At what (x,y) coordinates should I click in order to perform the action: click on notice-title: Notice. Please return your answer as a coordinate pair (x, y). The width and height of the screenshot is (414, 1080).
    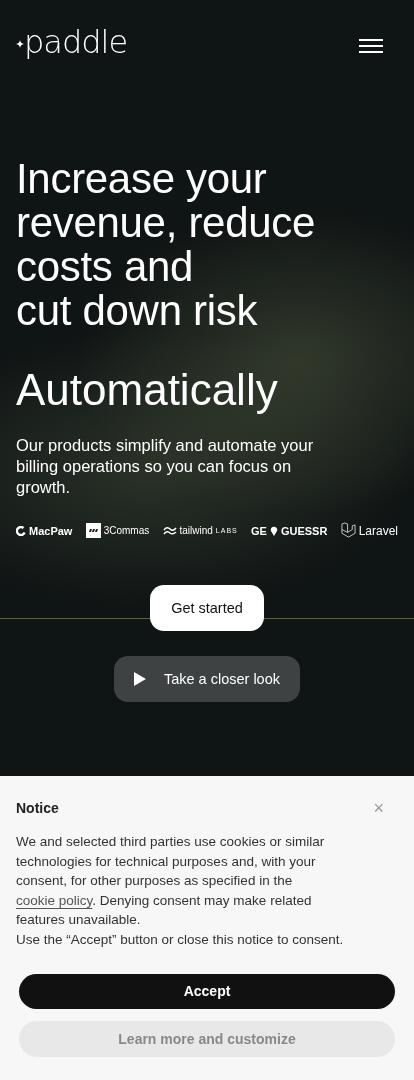
    Looking at the image, I should click on (37, 808).